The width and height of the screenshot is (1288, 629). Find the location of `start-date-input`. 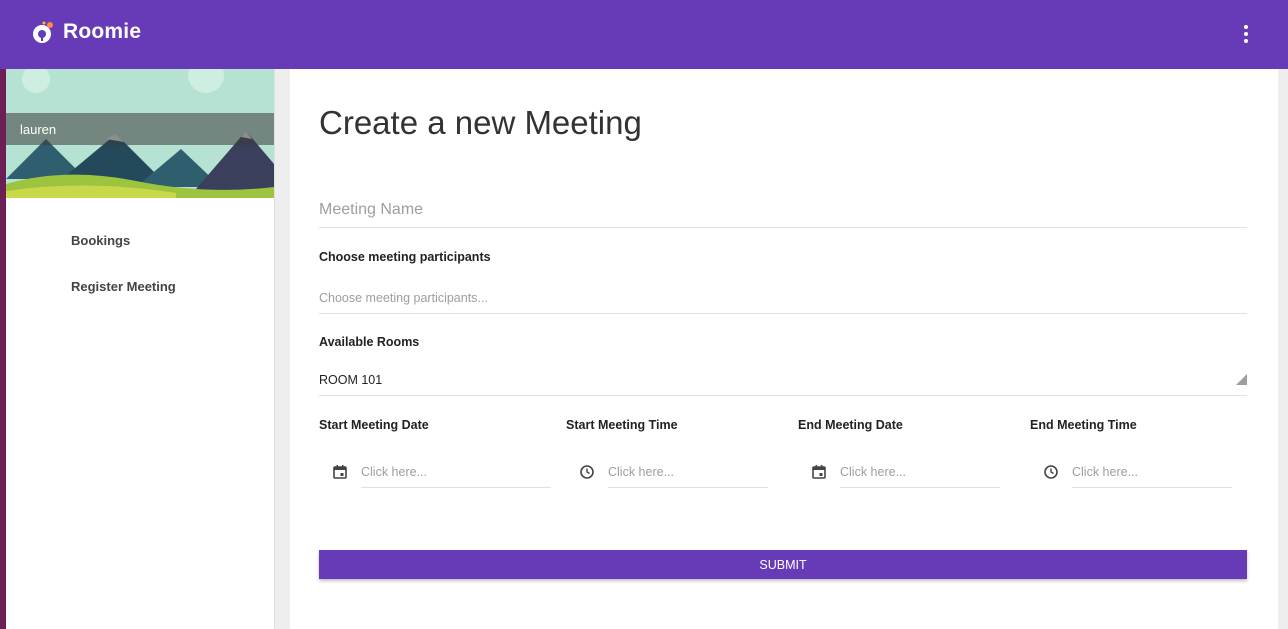

start-date-input is located at coordinates (456, 472).